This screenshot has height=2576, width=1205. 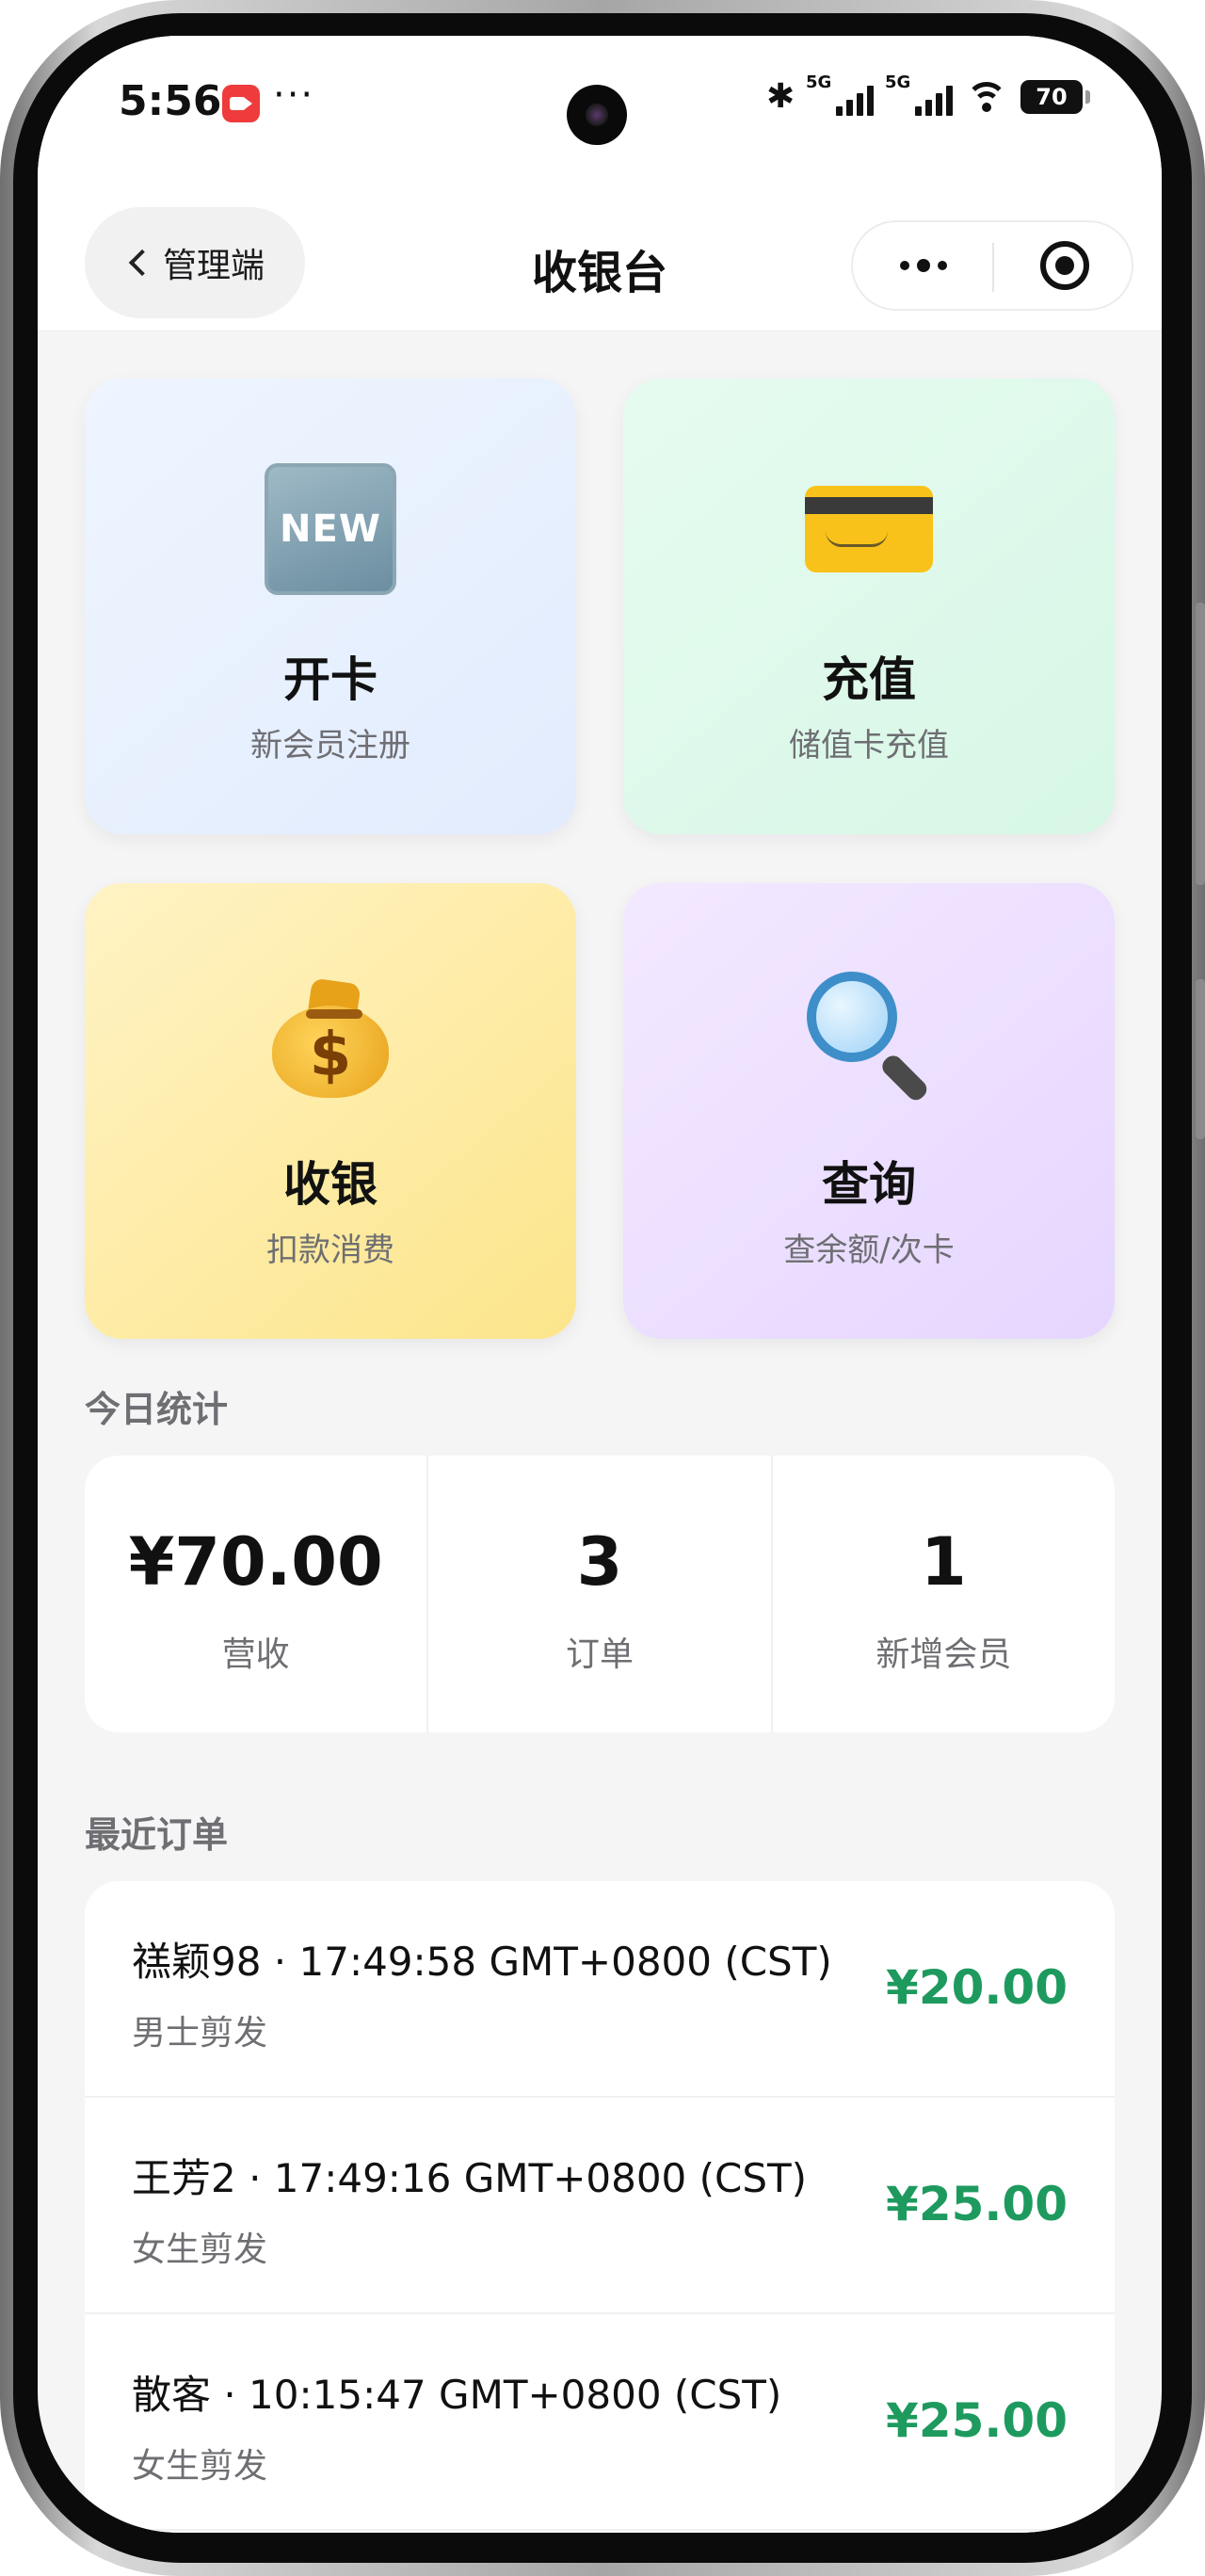 I want to click on stat-label: 新增会员, so click(x=944, y=1654).